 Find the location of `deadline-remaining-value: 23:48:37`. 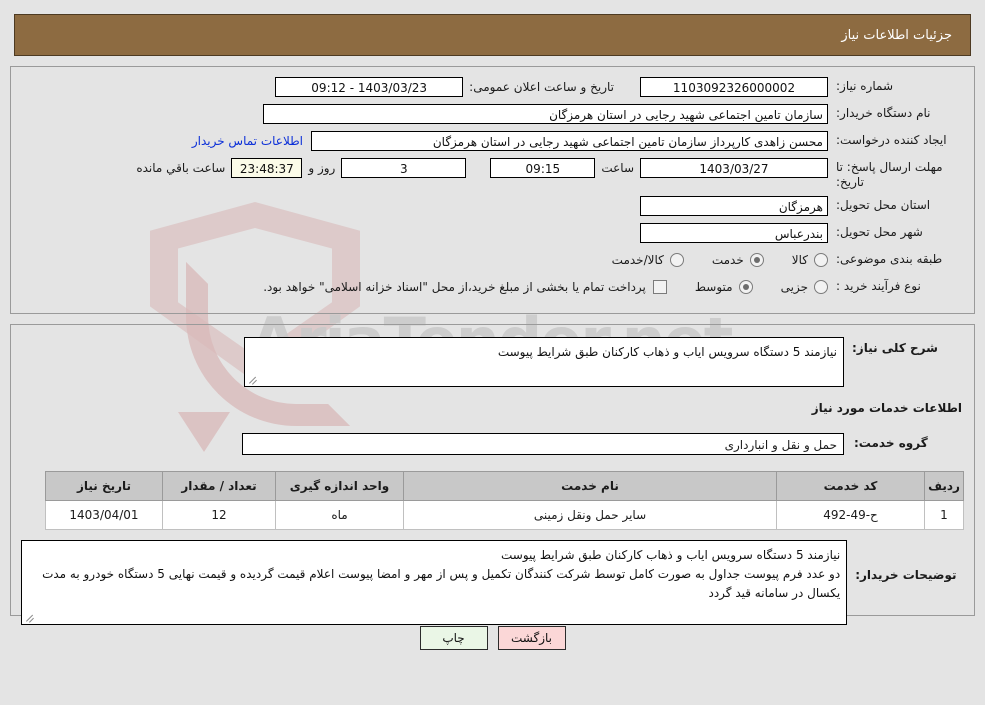

deadline-remaining-value: 23:48:37 is located at coordinates (267, 168).